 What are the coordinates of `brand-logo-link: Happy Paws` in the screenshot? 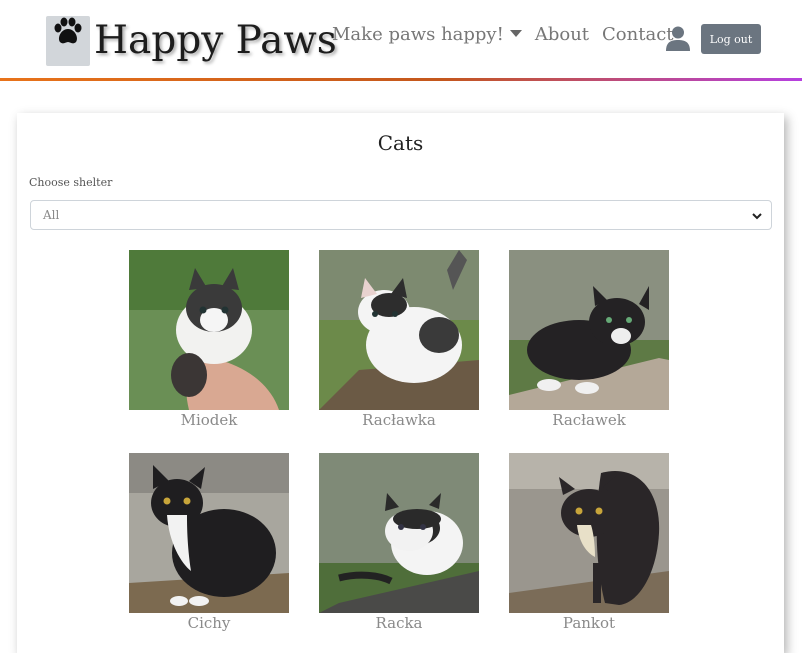 It's located at (191, 41).